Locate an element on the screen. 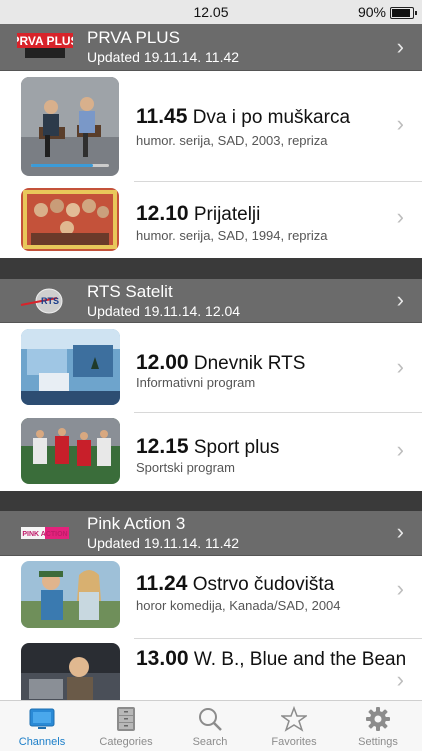  prva-plus-logo: PRVA PLUS is located at coordinates (45, 46).